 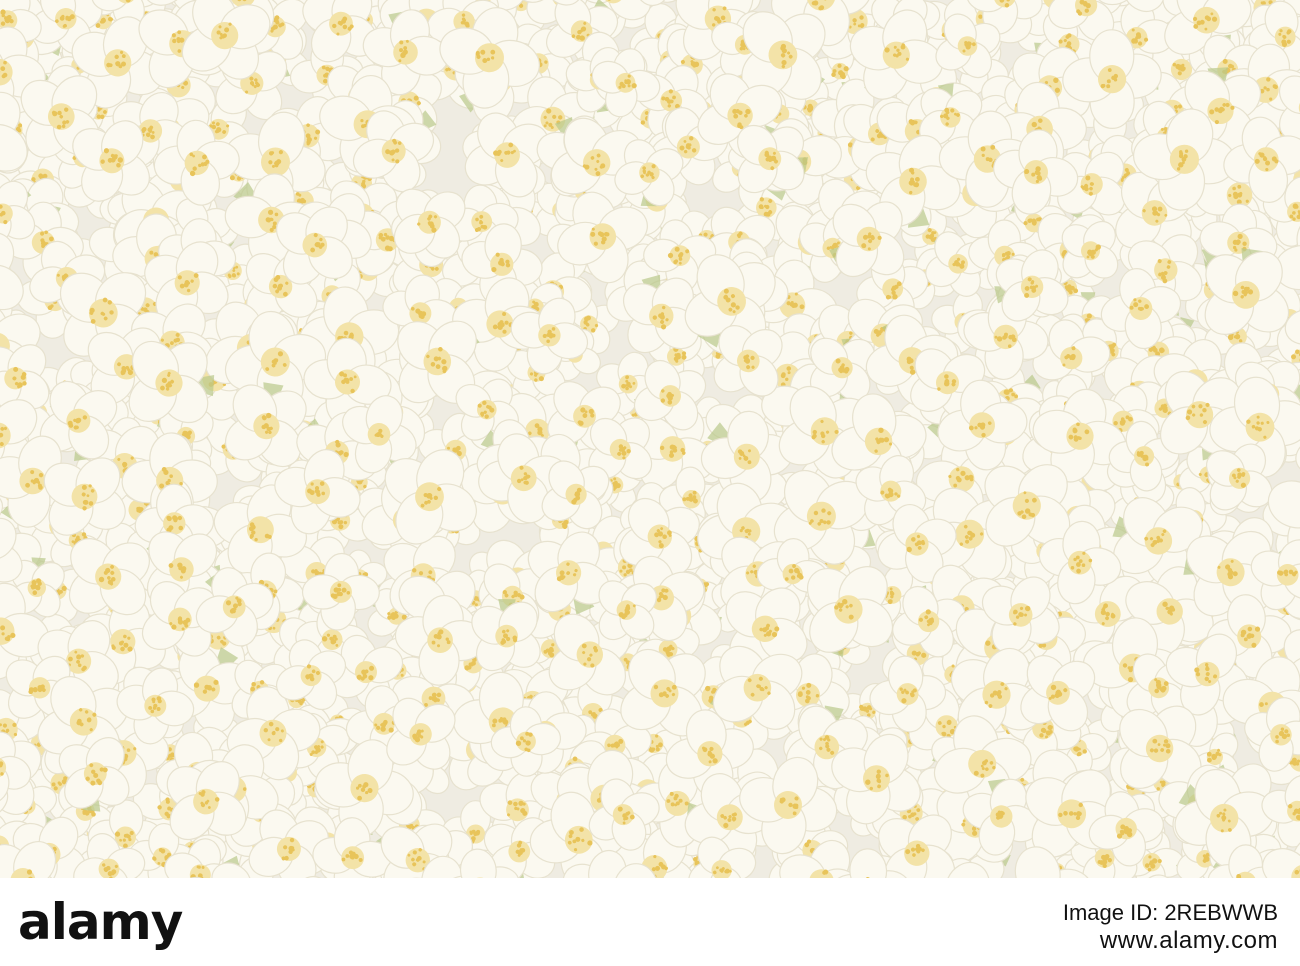 I want to click on image-id-label: Image ID: 2REBWWB, so click(x=1170, y=912).